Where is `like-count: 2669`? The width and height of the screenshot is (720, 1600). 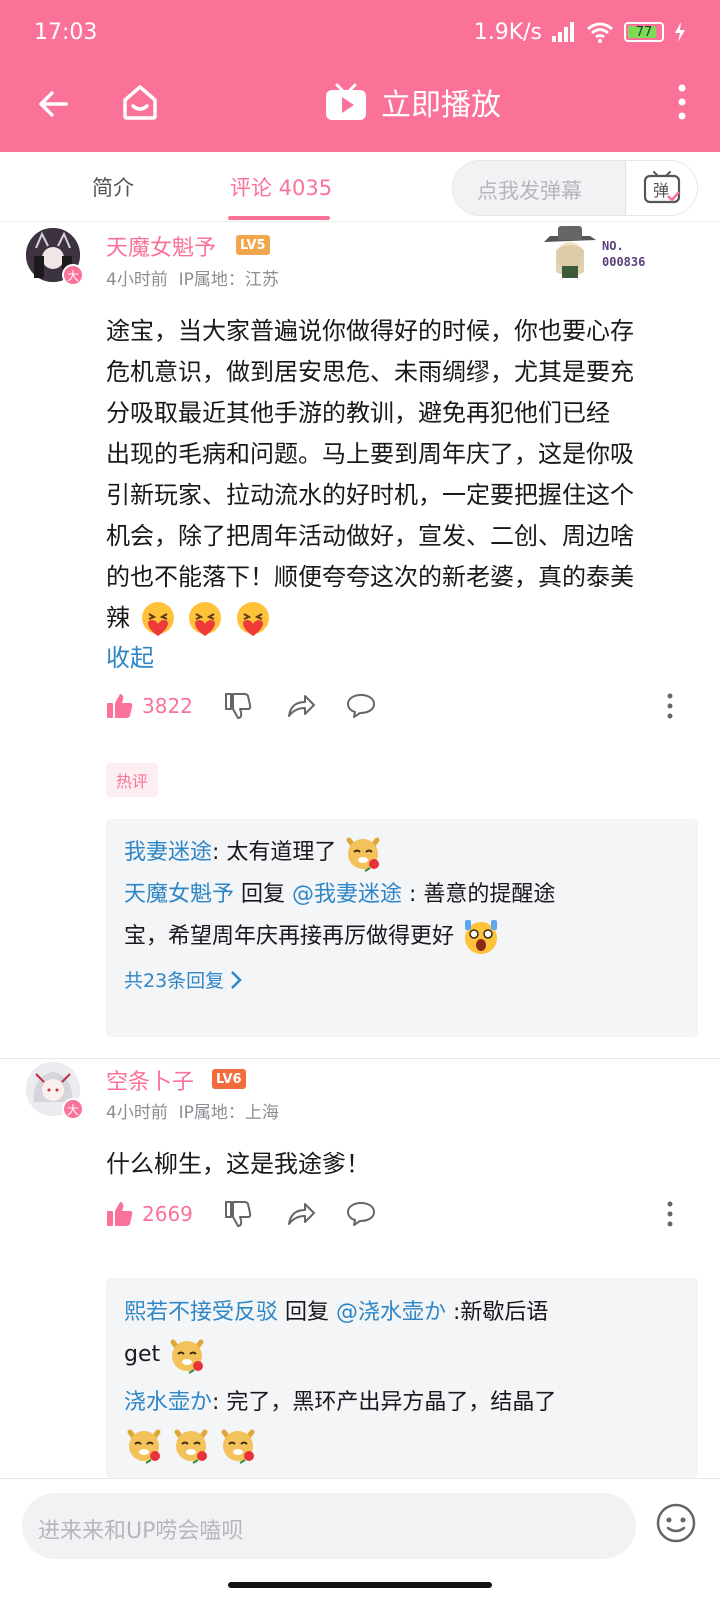
like-count: 2669 is located at coordinates (167, 1214).